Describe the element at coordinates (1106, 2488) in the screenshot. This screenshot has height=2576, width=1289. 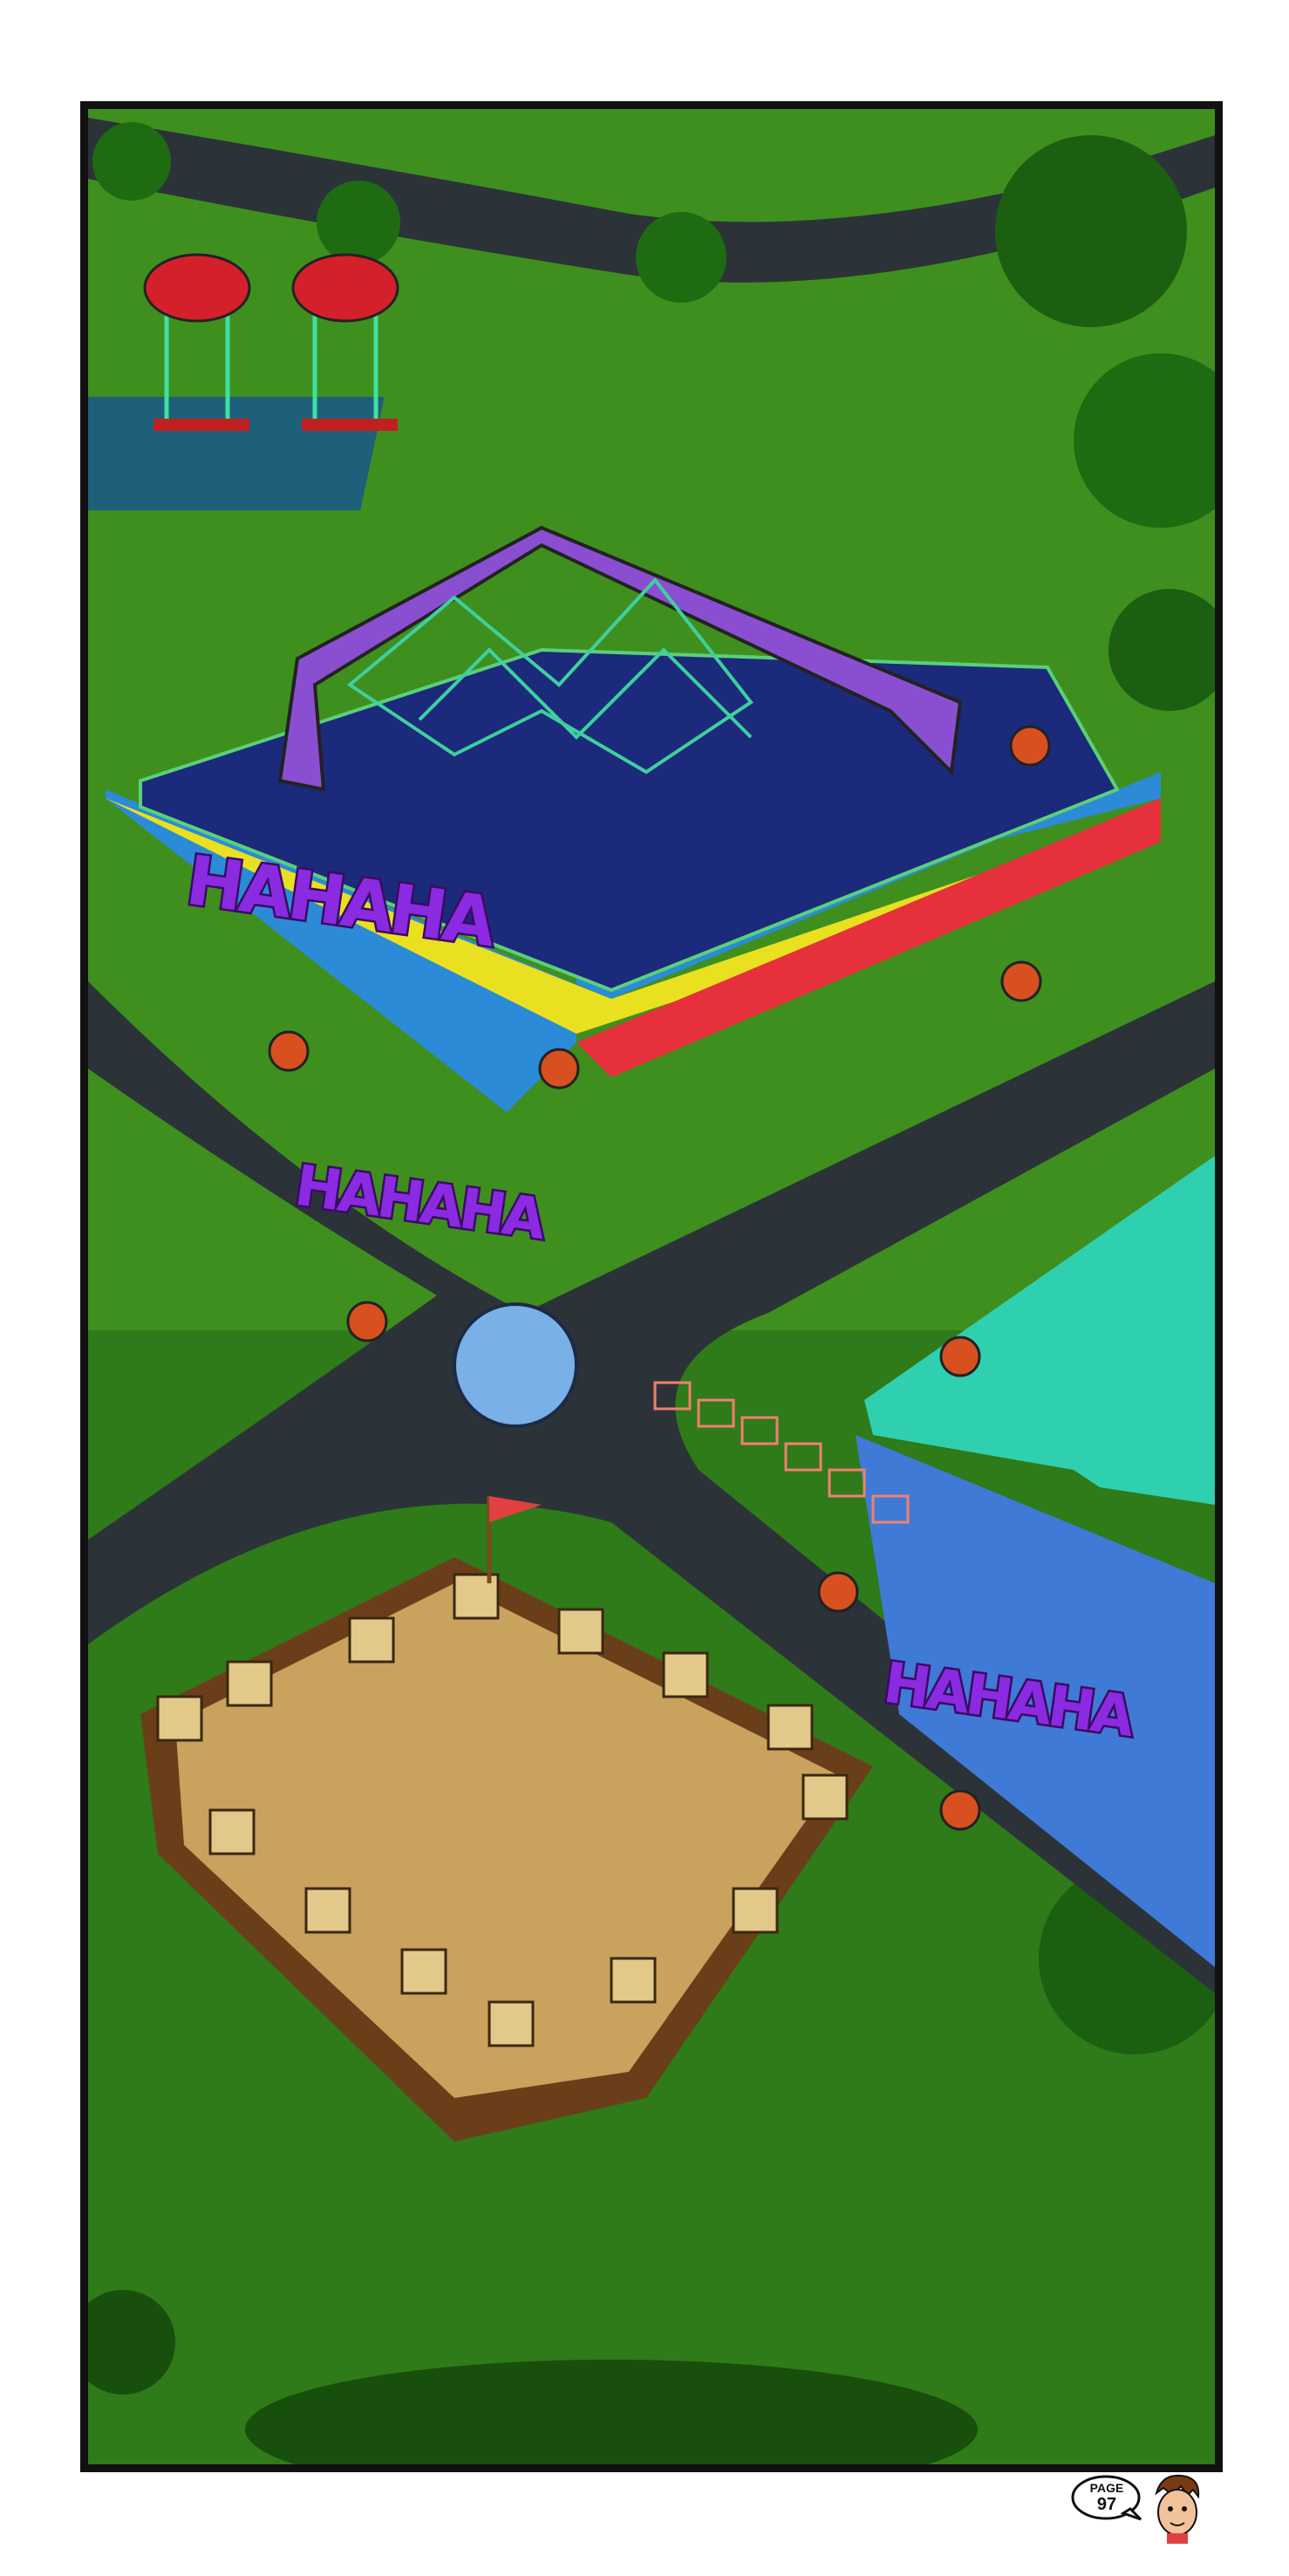
I see `page-word: PAGE` at that location.